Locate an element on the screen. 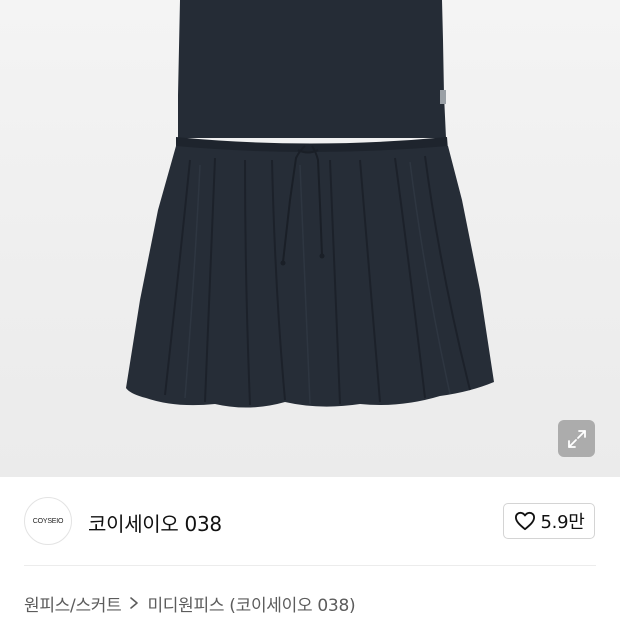 The height and width of the screenshot is (620, 620). like-button: 5.9만 is located at coordinates (549, 521).